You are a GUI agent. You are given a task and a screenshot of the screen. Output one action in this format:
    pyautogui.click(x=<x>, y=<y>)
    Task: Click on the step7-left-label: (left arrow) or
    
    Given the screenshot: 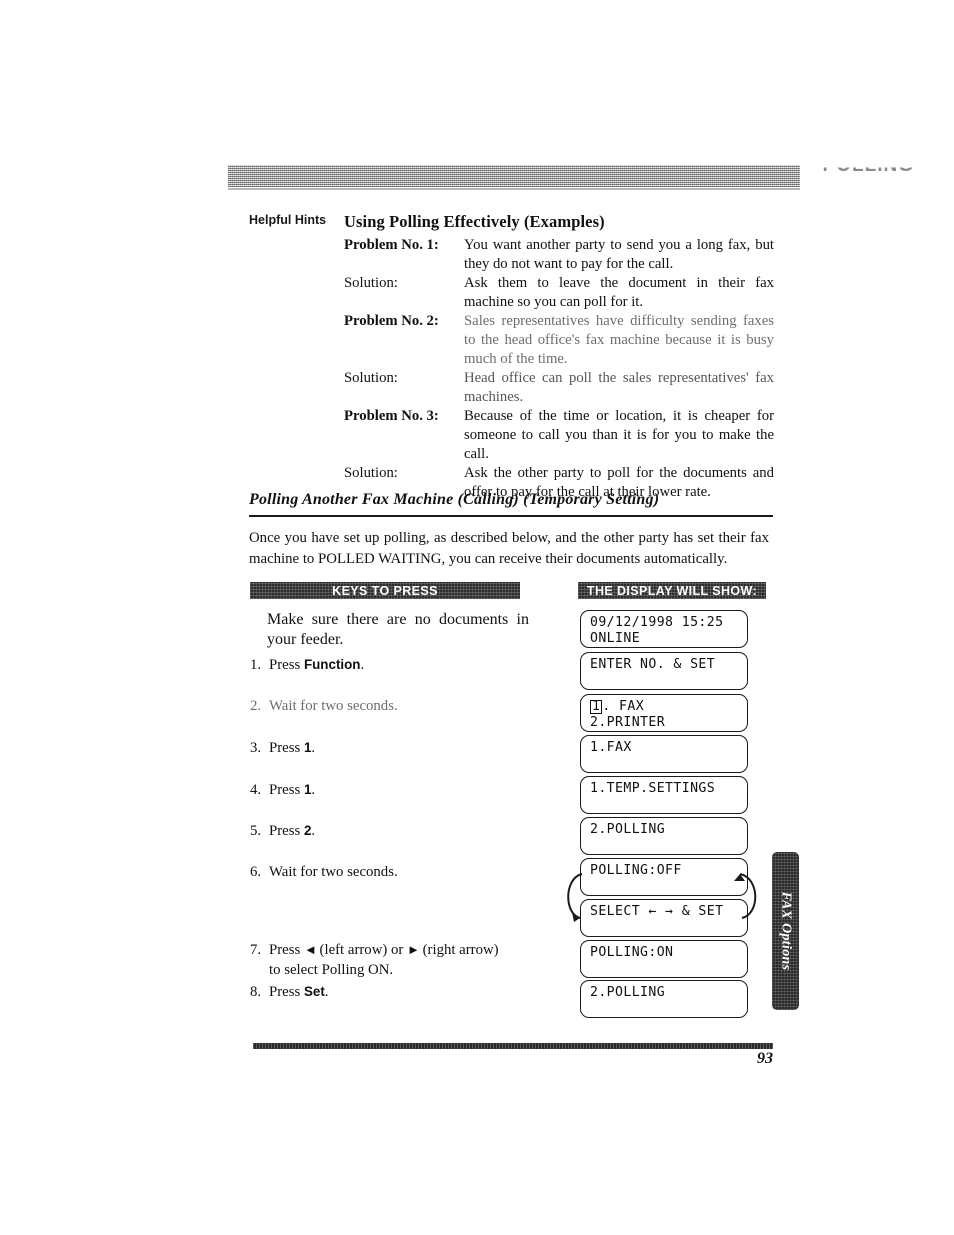 What is the action you would take?
    pyautogui.click(x=361, y=950)
    